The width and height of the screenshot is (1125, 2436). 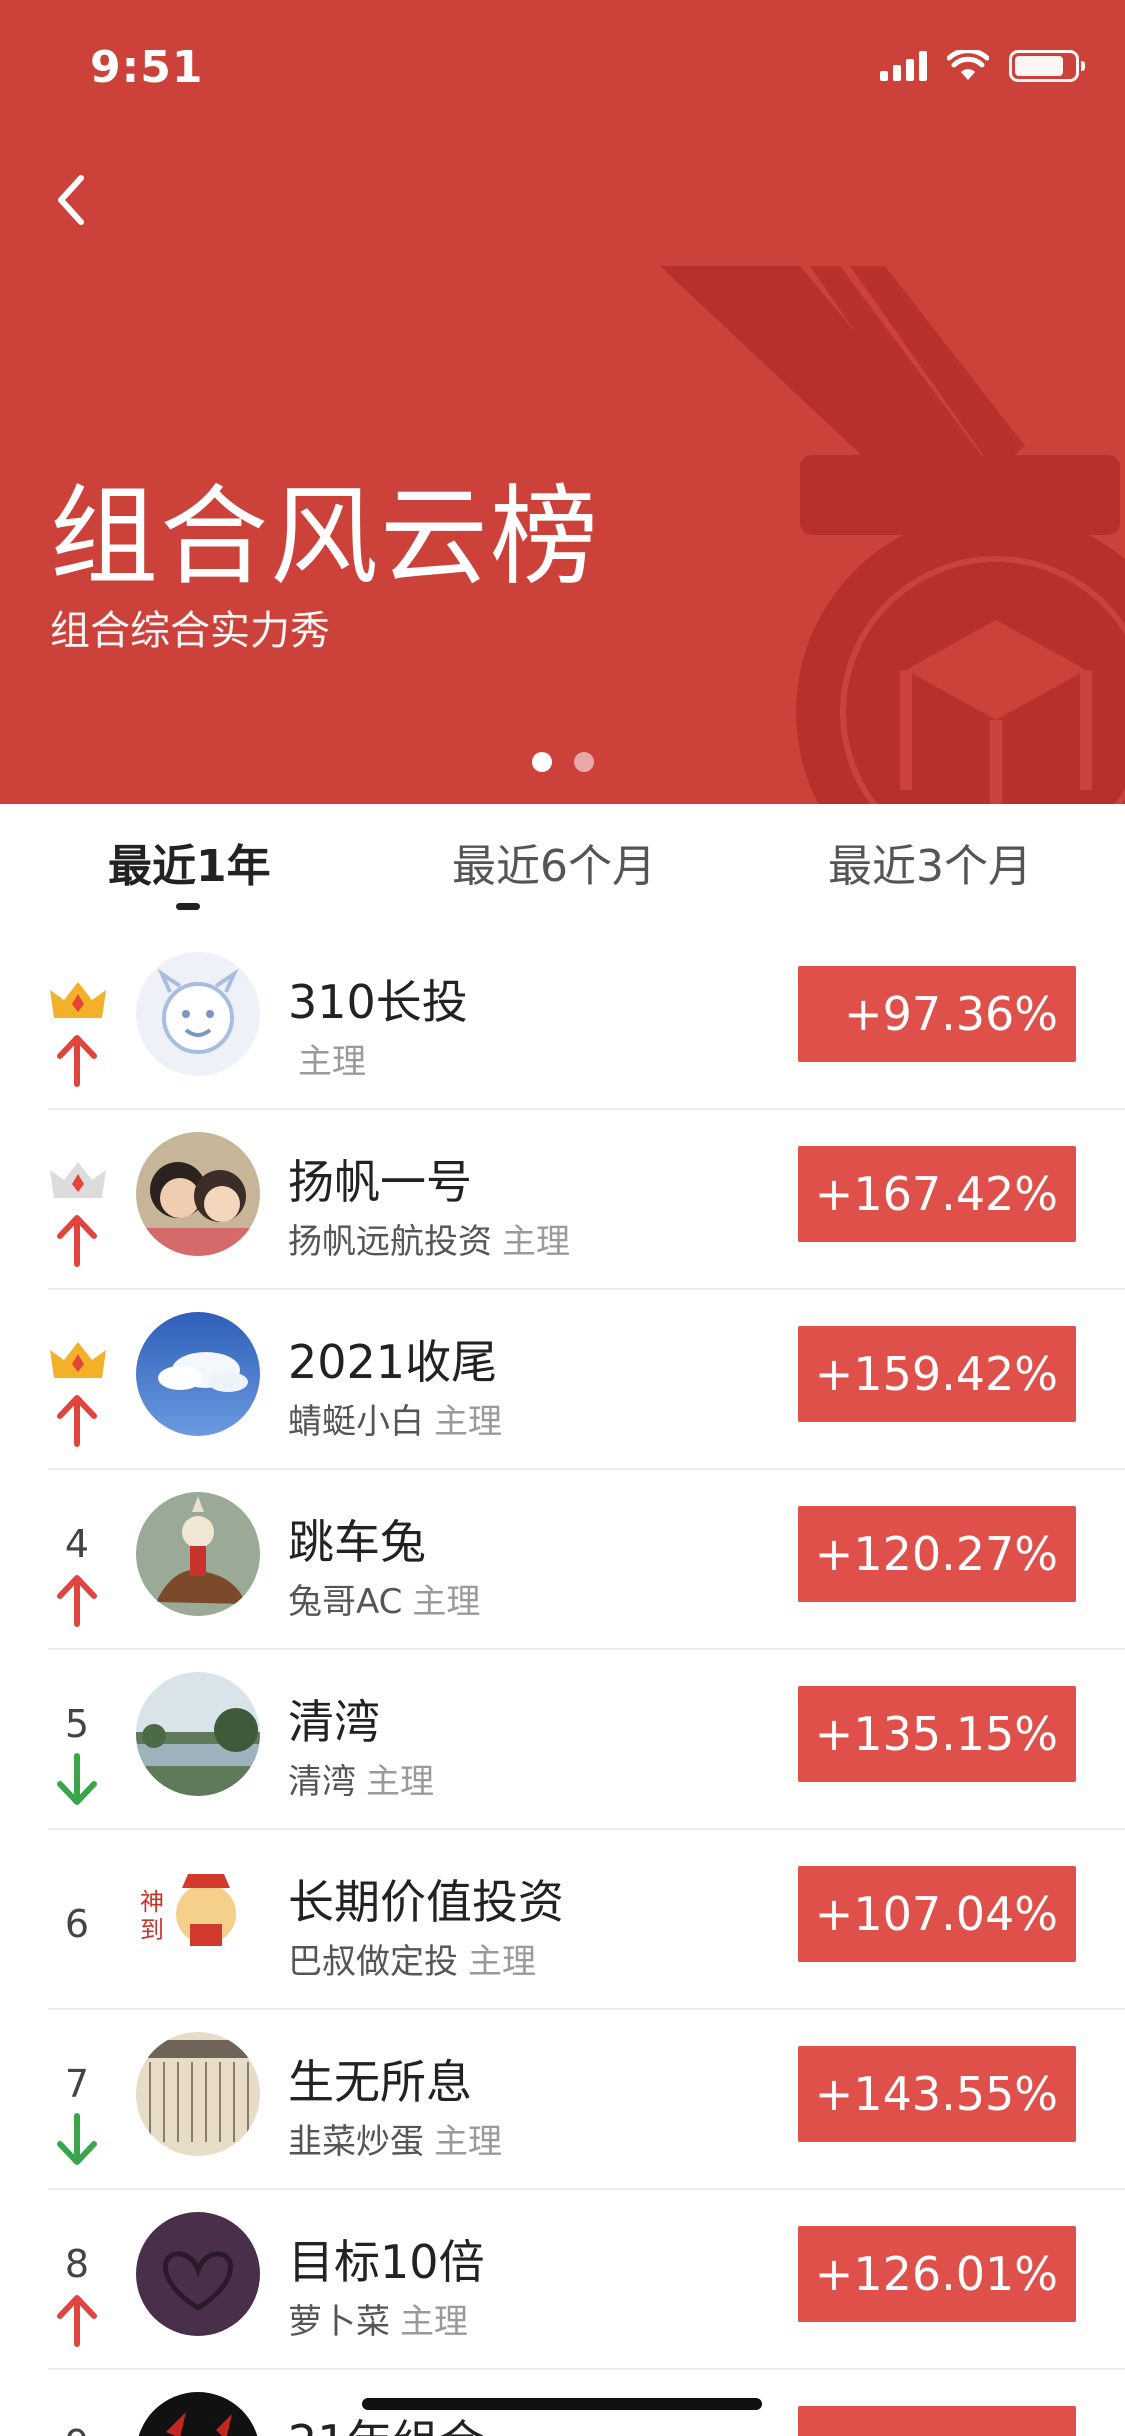 What do you see at coordinates (393, 1362) in the screenshot?
I see `portfolio-name: 2021收尾` at bounding box center [393, 1362].